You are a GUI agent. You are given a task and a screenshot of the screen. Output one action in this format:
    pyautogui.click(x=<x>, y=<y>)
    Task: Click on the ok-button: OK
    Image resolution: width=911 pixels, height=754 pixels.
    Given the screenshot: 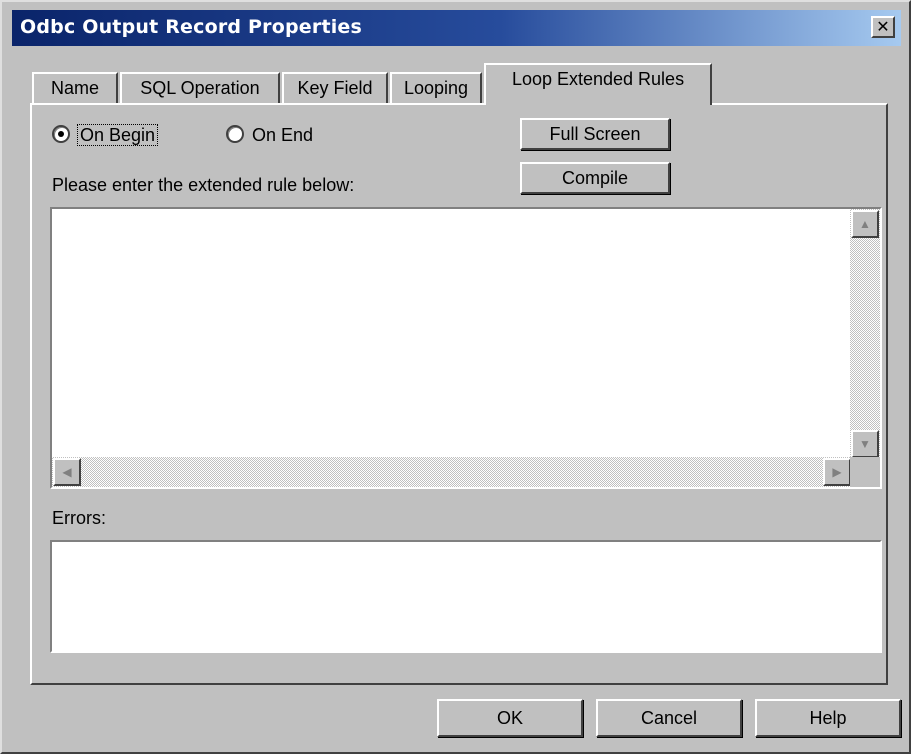 What is the action you would take?
    pyautogui.click(x=510, y=718)
    